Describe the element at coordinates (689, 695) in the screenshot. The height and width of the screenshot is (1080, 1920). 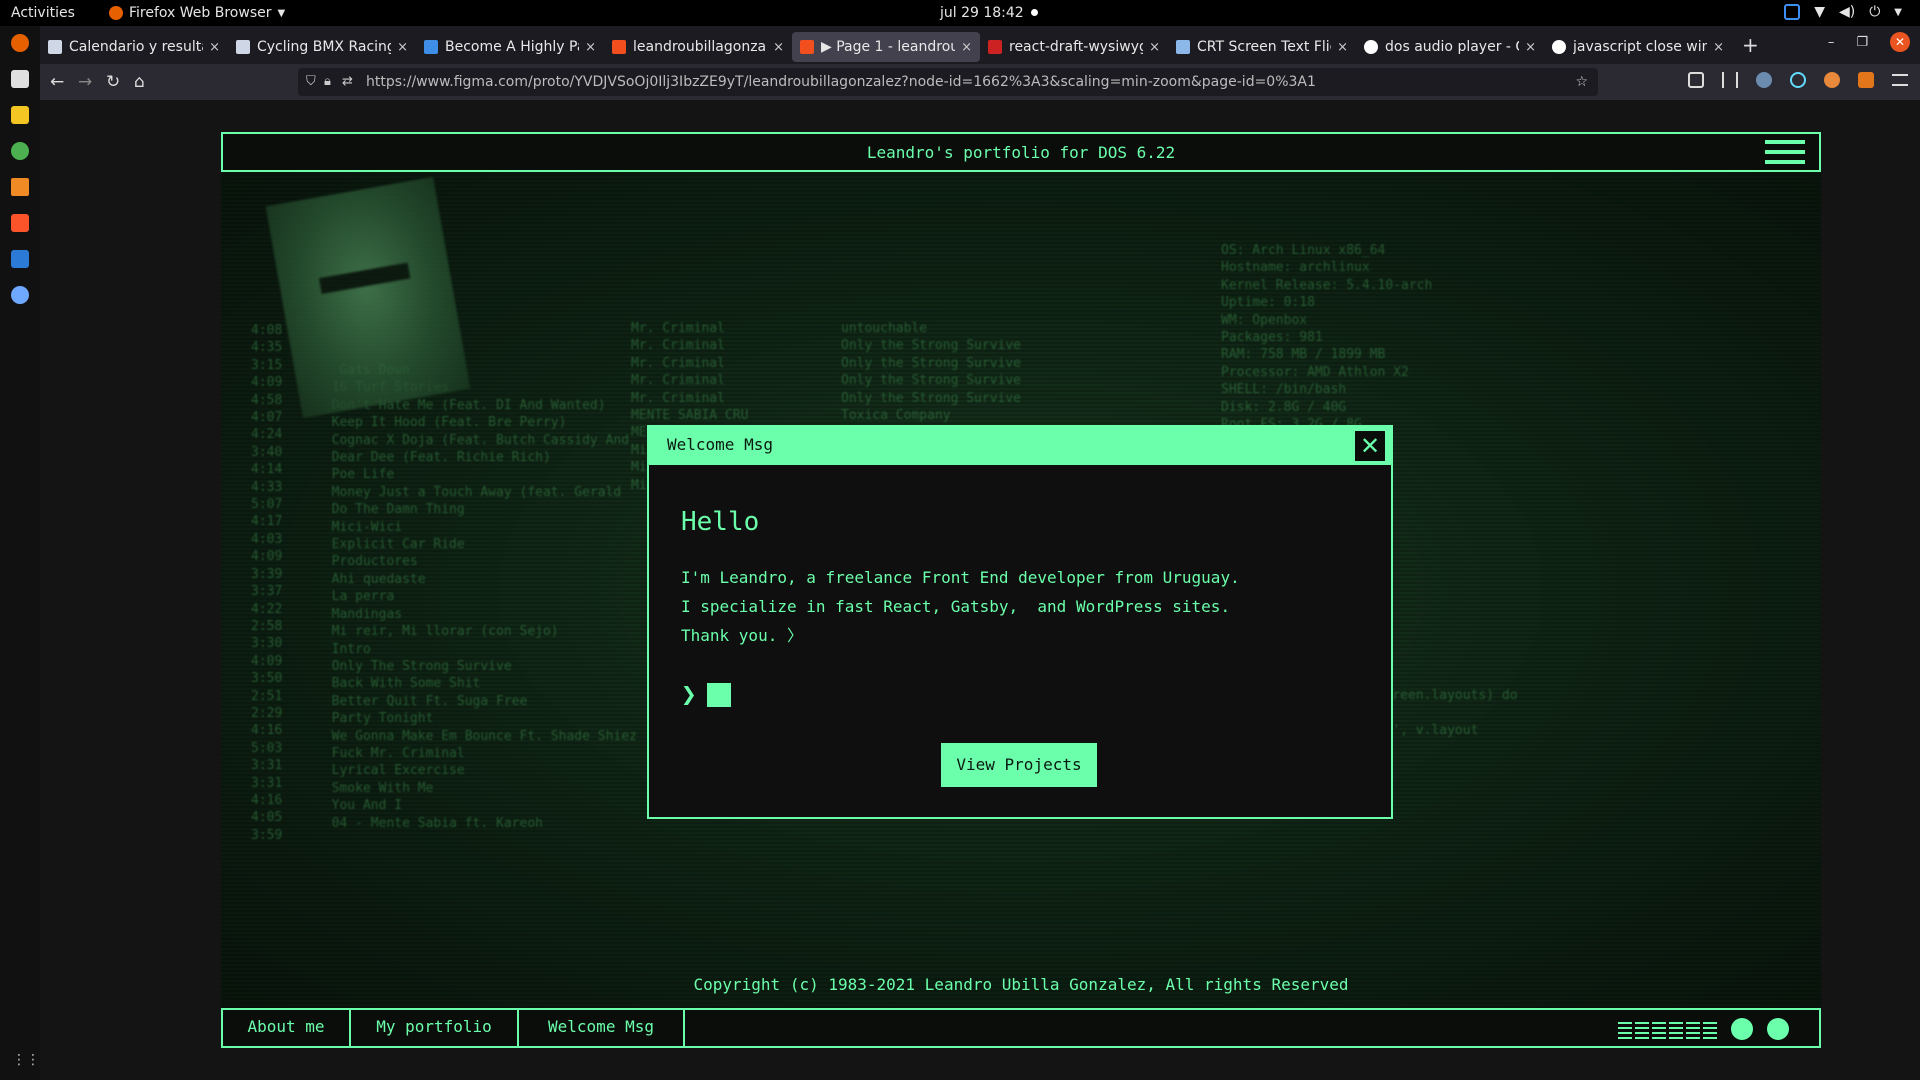
I see `prompt-chevron-icon: ❯` at that location.